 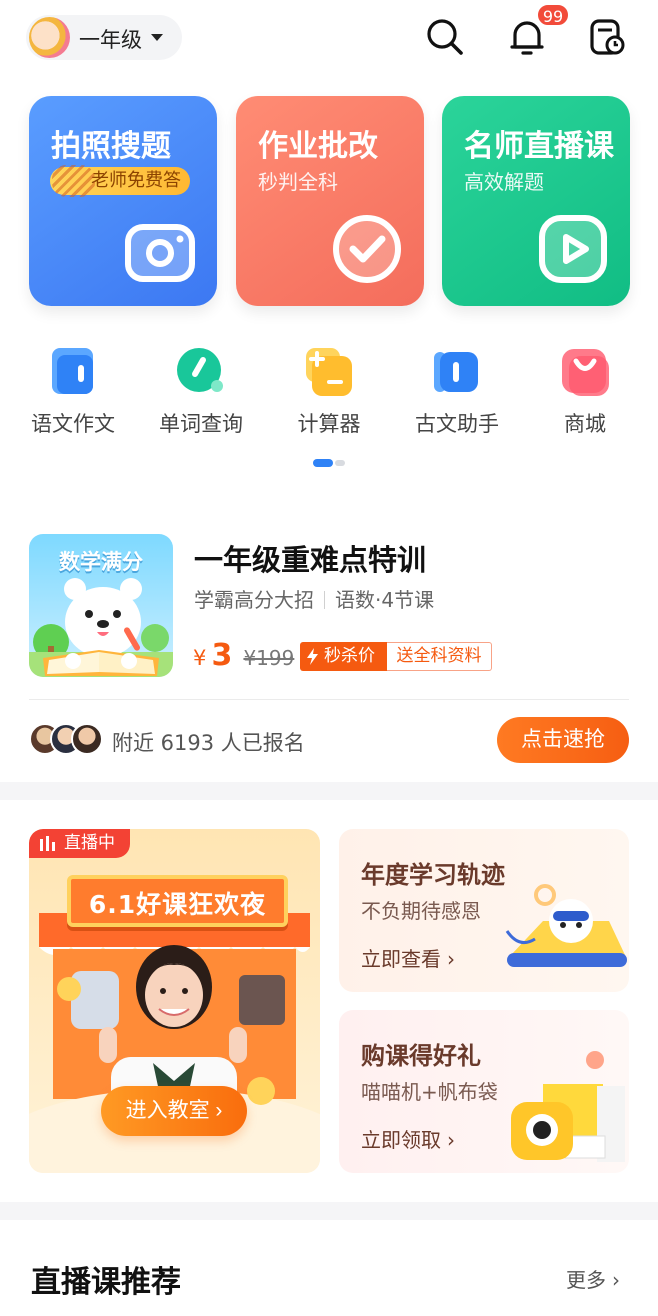 What do you see at coordinates (401, 959) in the screenshot?
I see `view-now-label: 立即查看` at bounding box center [401, 959].